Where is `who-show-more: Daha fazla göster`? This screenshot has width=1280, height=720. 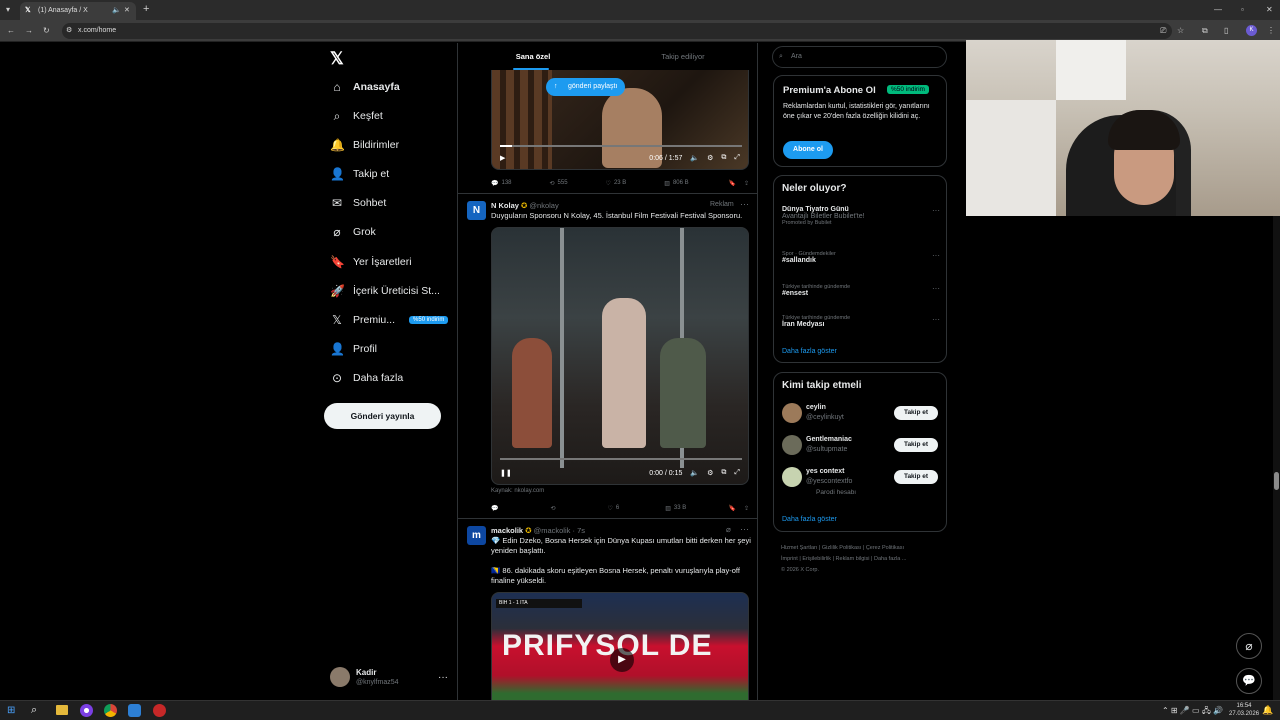
who-show-more: Daha fazla göster is located at coordinates (809, 519).